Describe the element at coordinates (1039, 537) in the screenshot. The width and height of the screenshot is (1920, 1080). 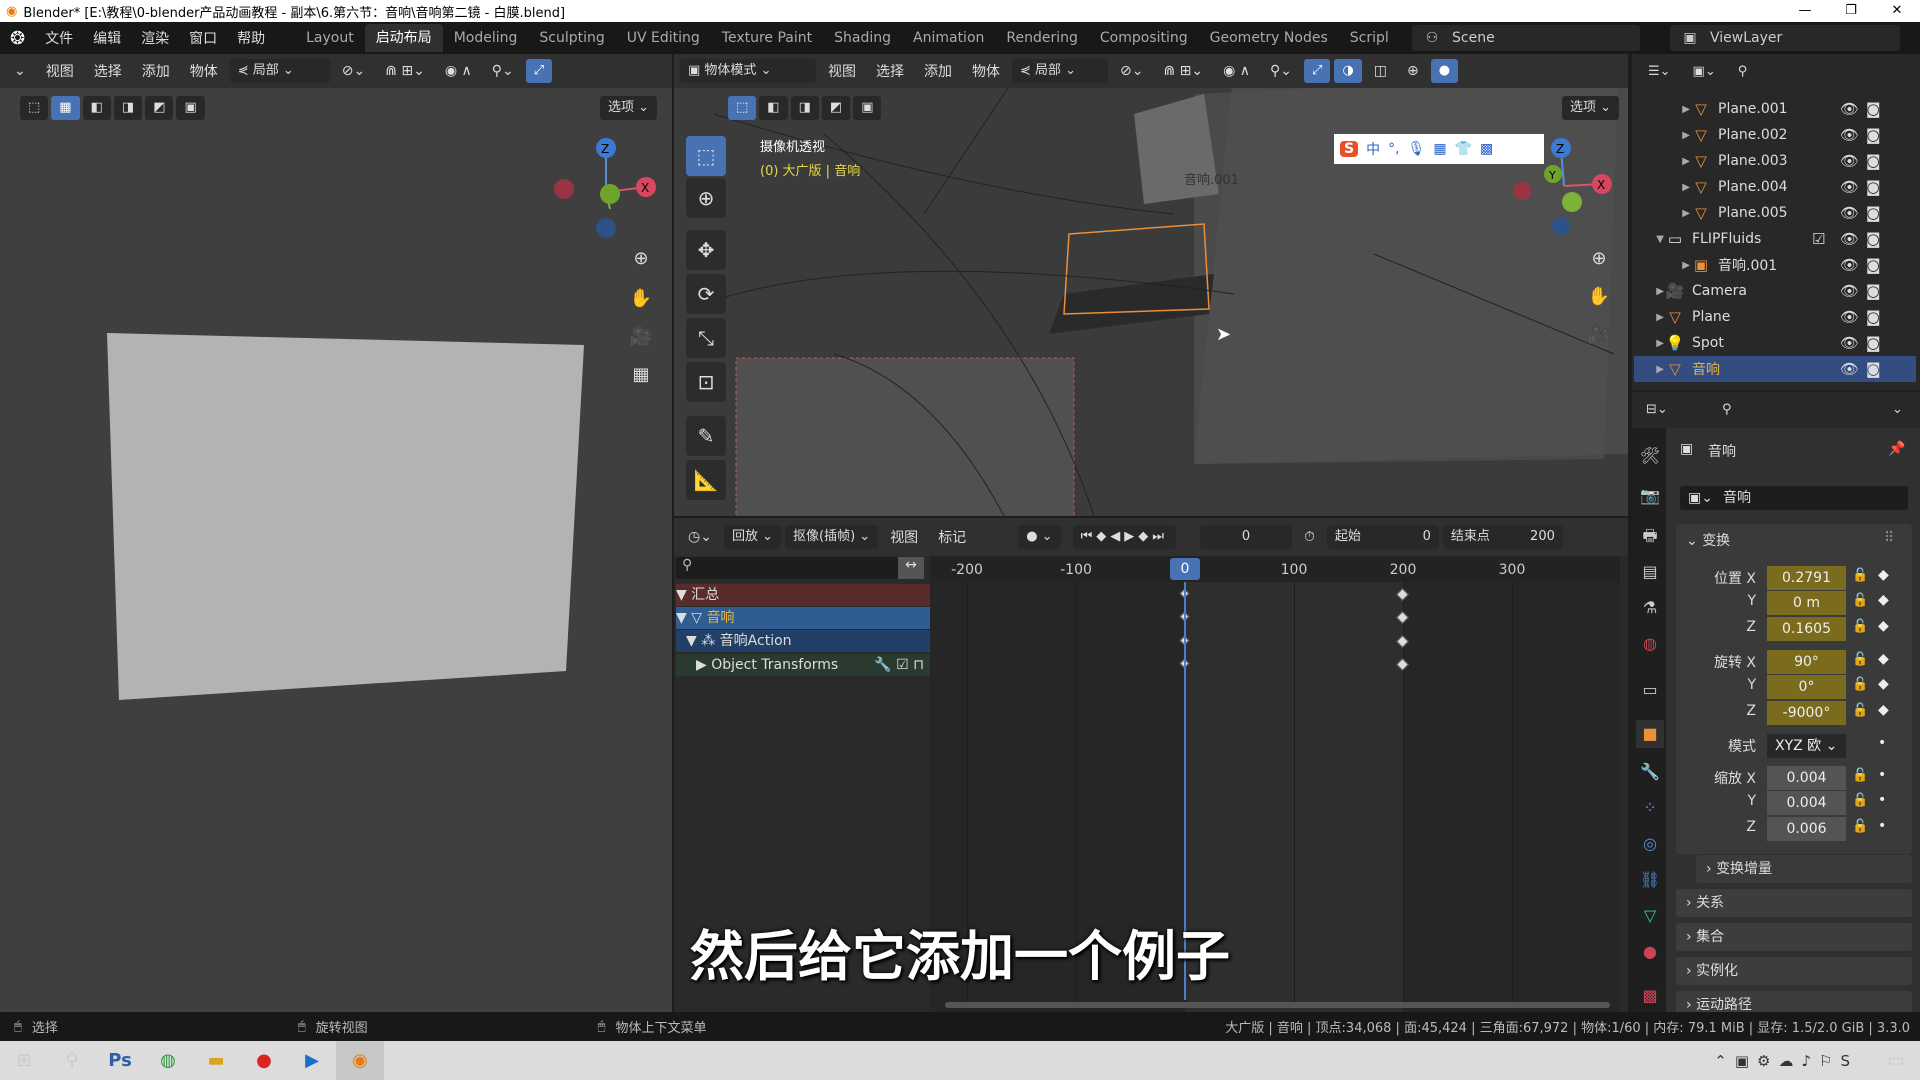
I see `auto-keying-toggle: ● ⌄` at that location.